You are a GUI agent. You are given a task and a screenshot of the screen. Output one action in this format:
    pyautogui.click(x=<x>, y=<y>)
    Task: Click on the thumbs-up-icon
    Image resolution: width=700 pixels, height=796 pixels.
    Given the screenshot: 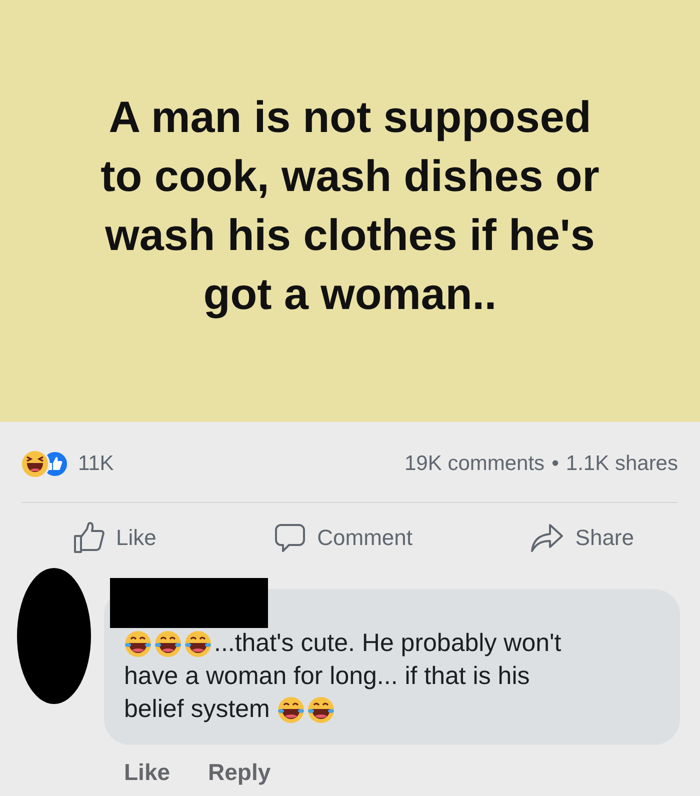 What is the action you would take?
    pyautogui.click(x=89, y=538)
    